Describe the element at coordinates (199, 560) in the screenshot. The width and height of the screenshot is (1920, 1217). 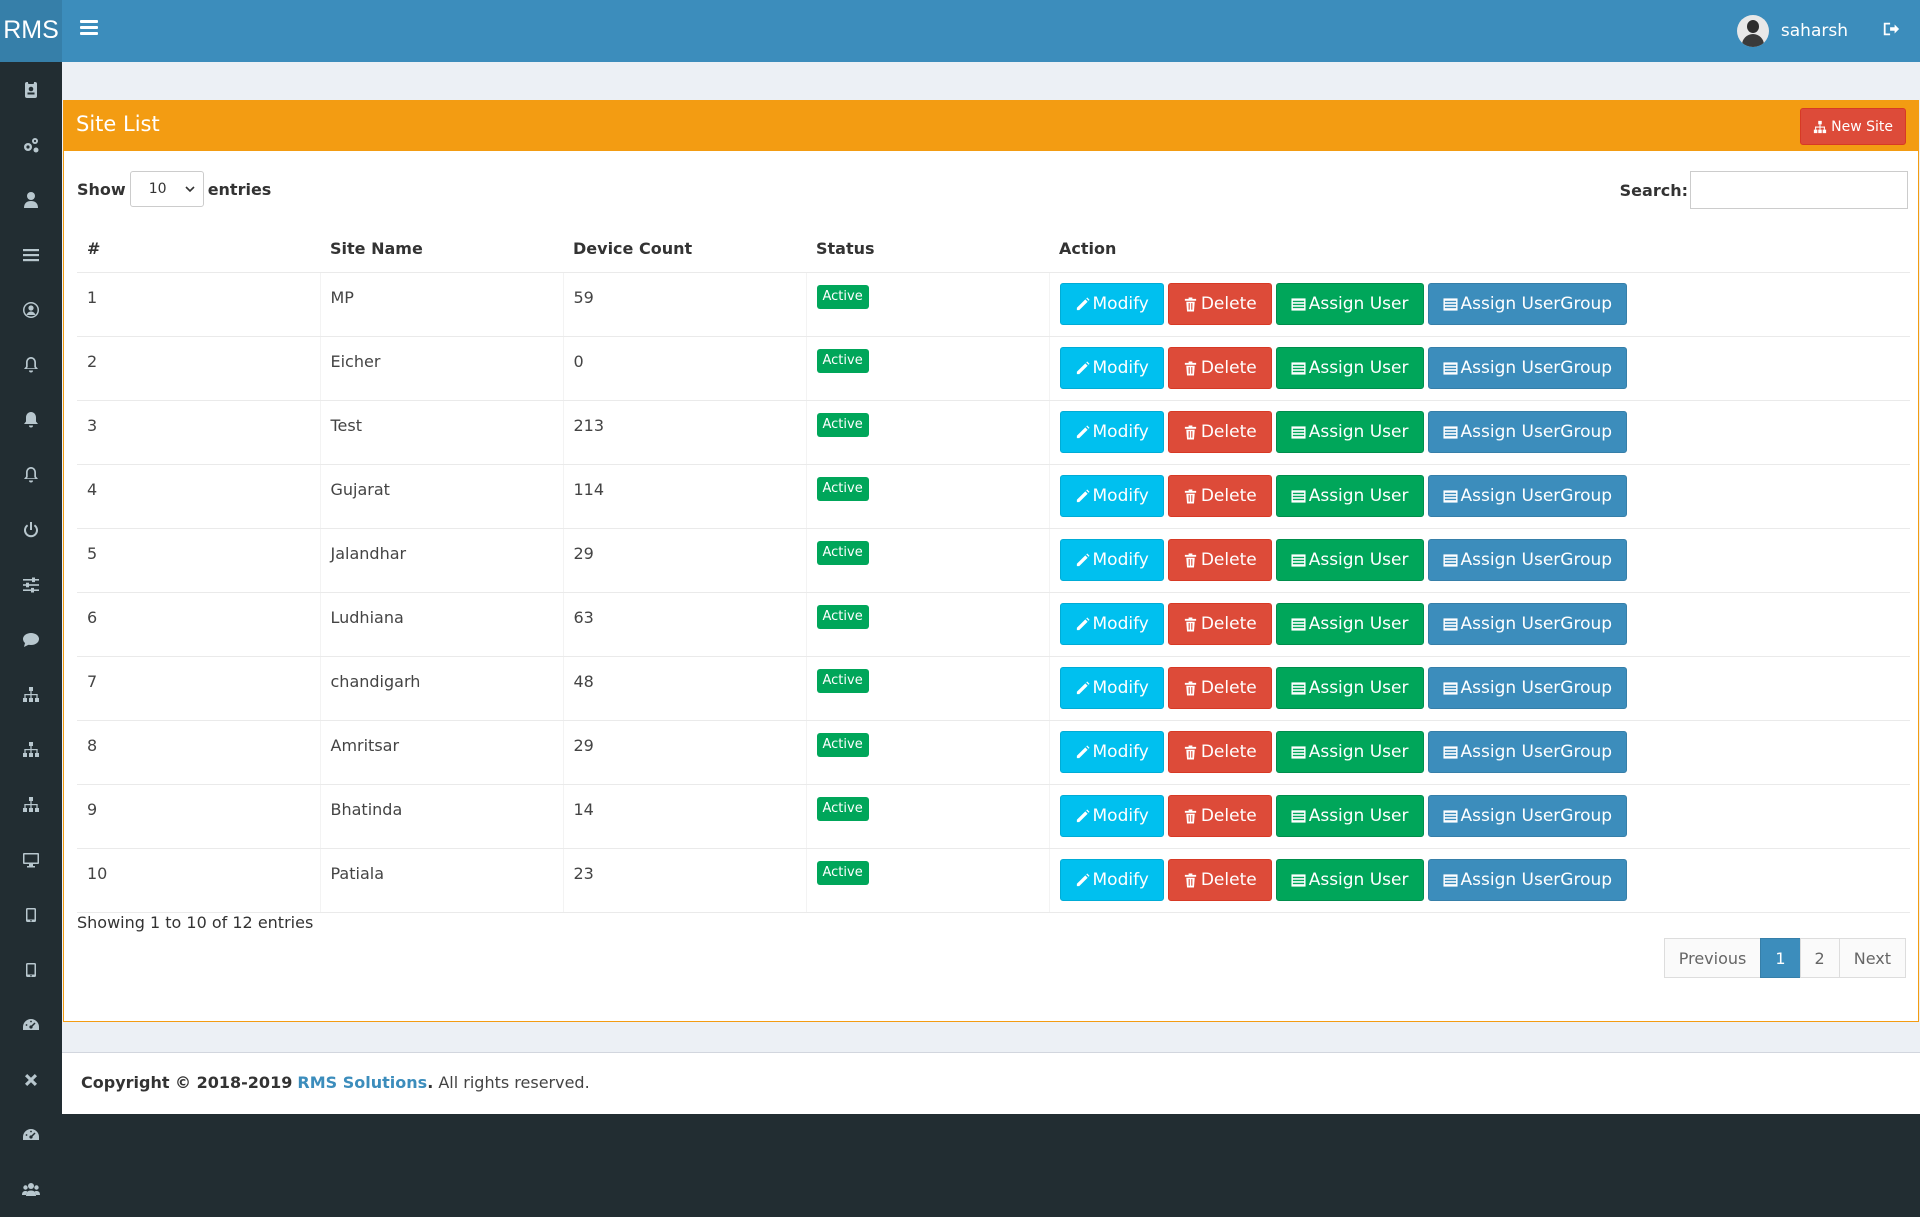
I see `cell-num: 5` at that location.